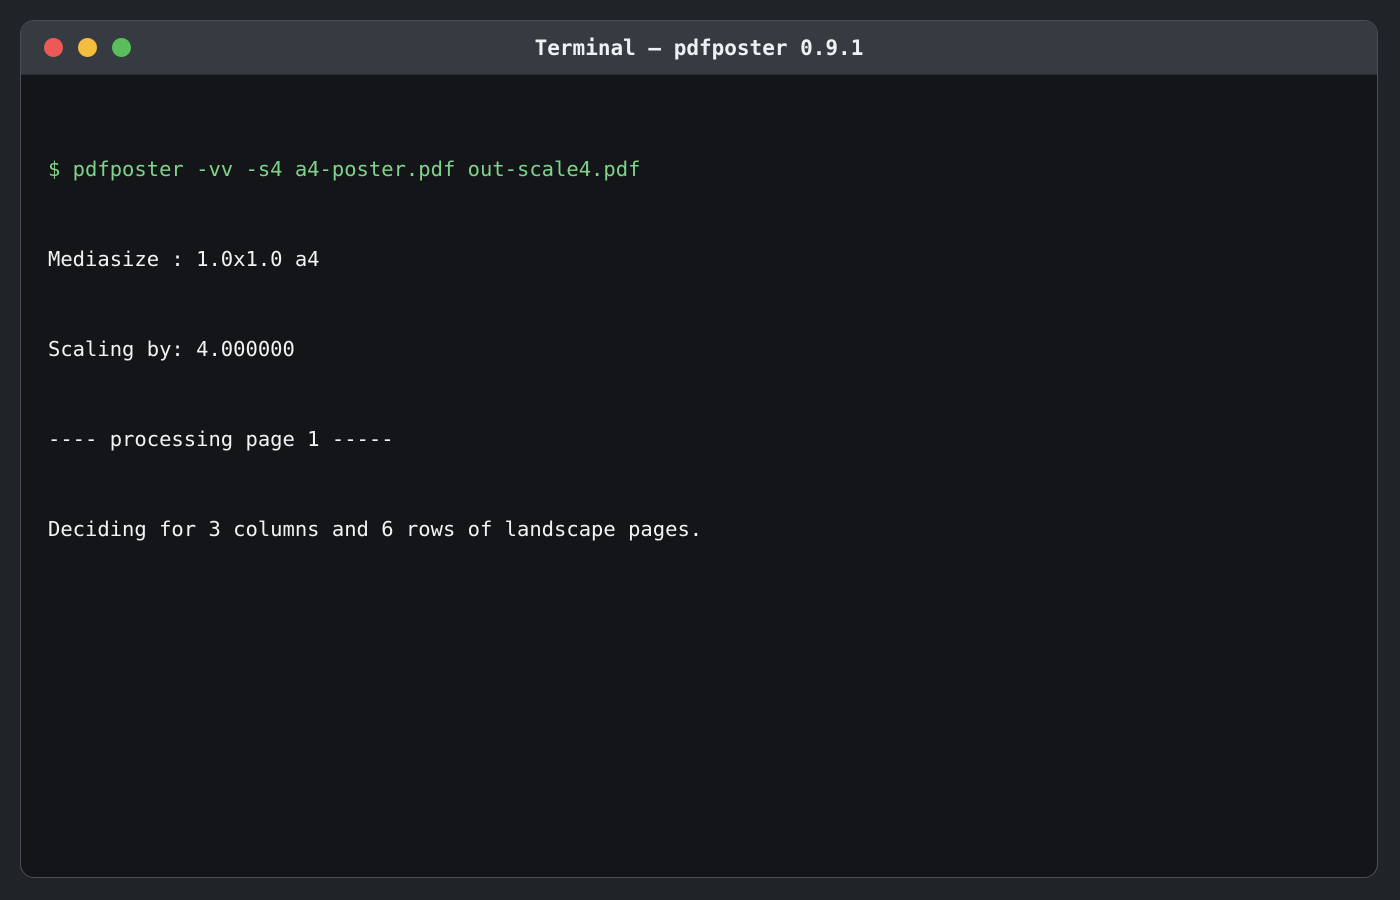  What do you see at coordinates (184, 259) in the screenshot?
I see `output-line-mediasize: Mediasize : 1.0x1.0 a4` at bounding box center [184, 259].